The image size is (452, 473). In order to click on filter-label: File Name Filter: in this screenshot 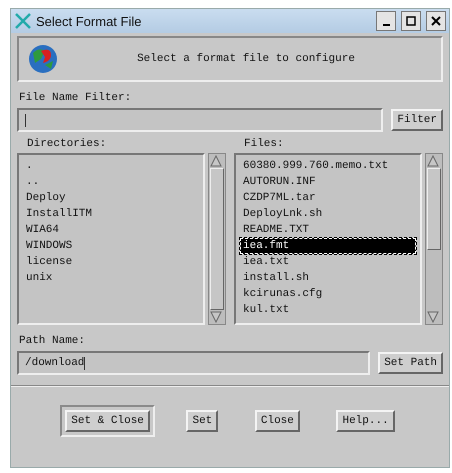, I will do `click(75, 98)`.